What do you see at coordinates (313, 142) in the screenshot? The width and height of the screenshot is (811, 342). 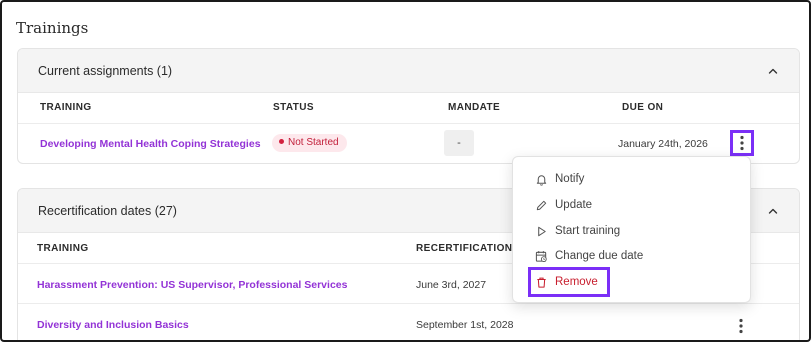 I see `status-label: Not Started` at bounding box center [313, 142].